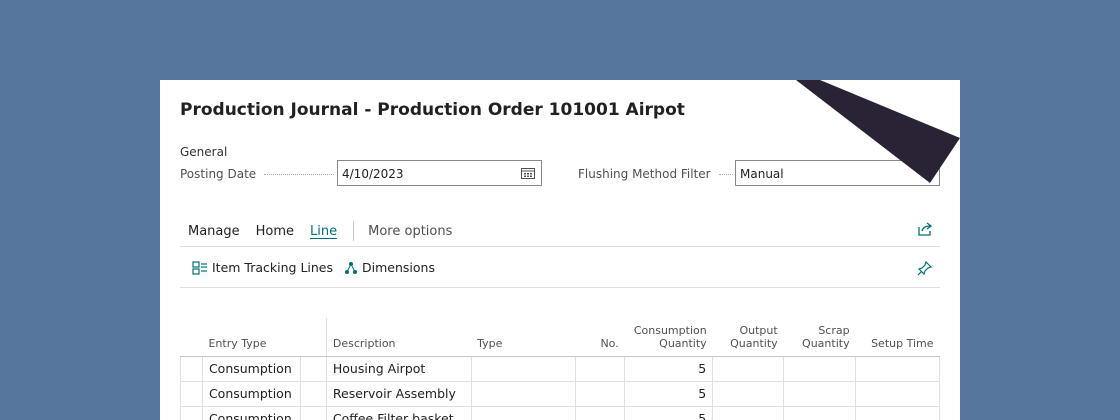  Describe the element at coordinates (748, 337) in the screenshot. I see `col-output-quantity: Output Quantity` at that location.